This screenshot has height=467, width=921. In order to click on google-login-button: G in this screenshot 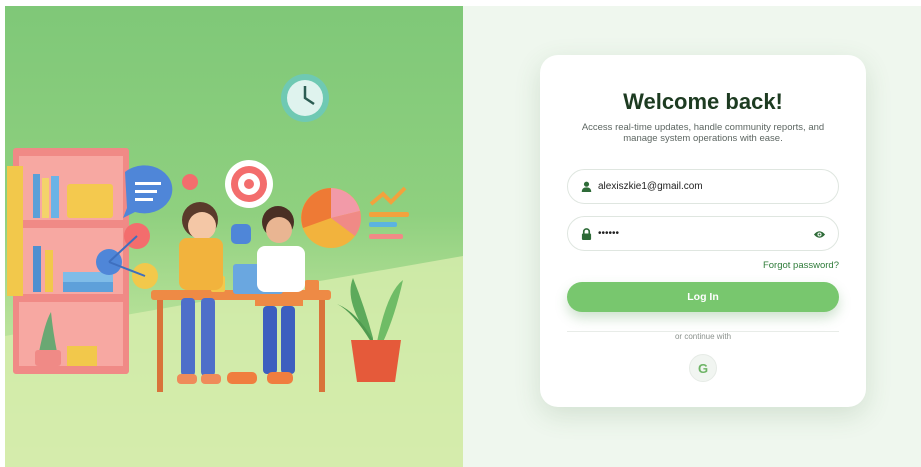, I will do `click(703, 368)`.